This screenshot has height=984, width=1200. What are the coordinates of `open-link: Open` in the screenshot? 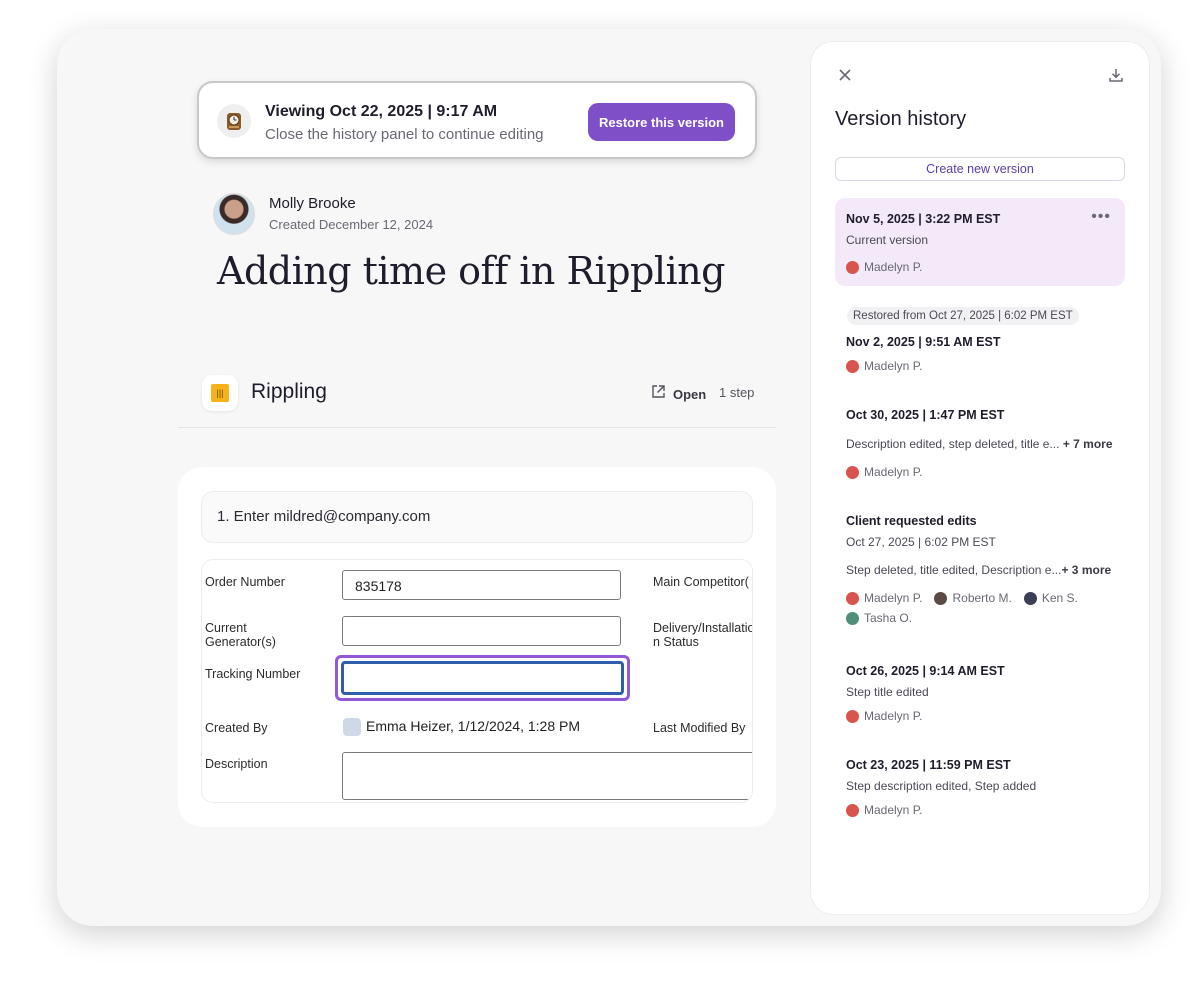 It's located at (678, 394).